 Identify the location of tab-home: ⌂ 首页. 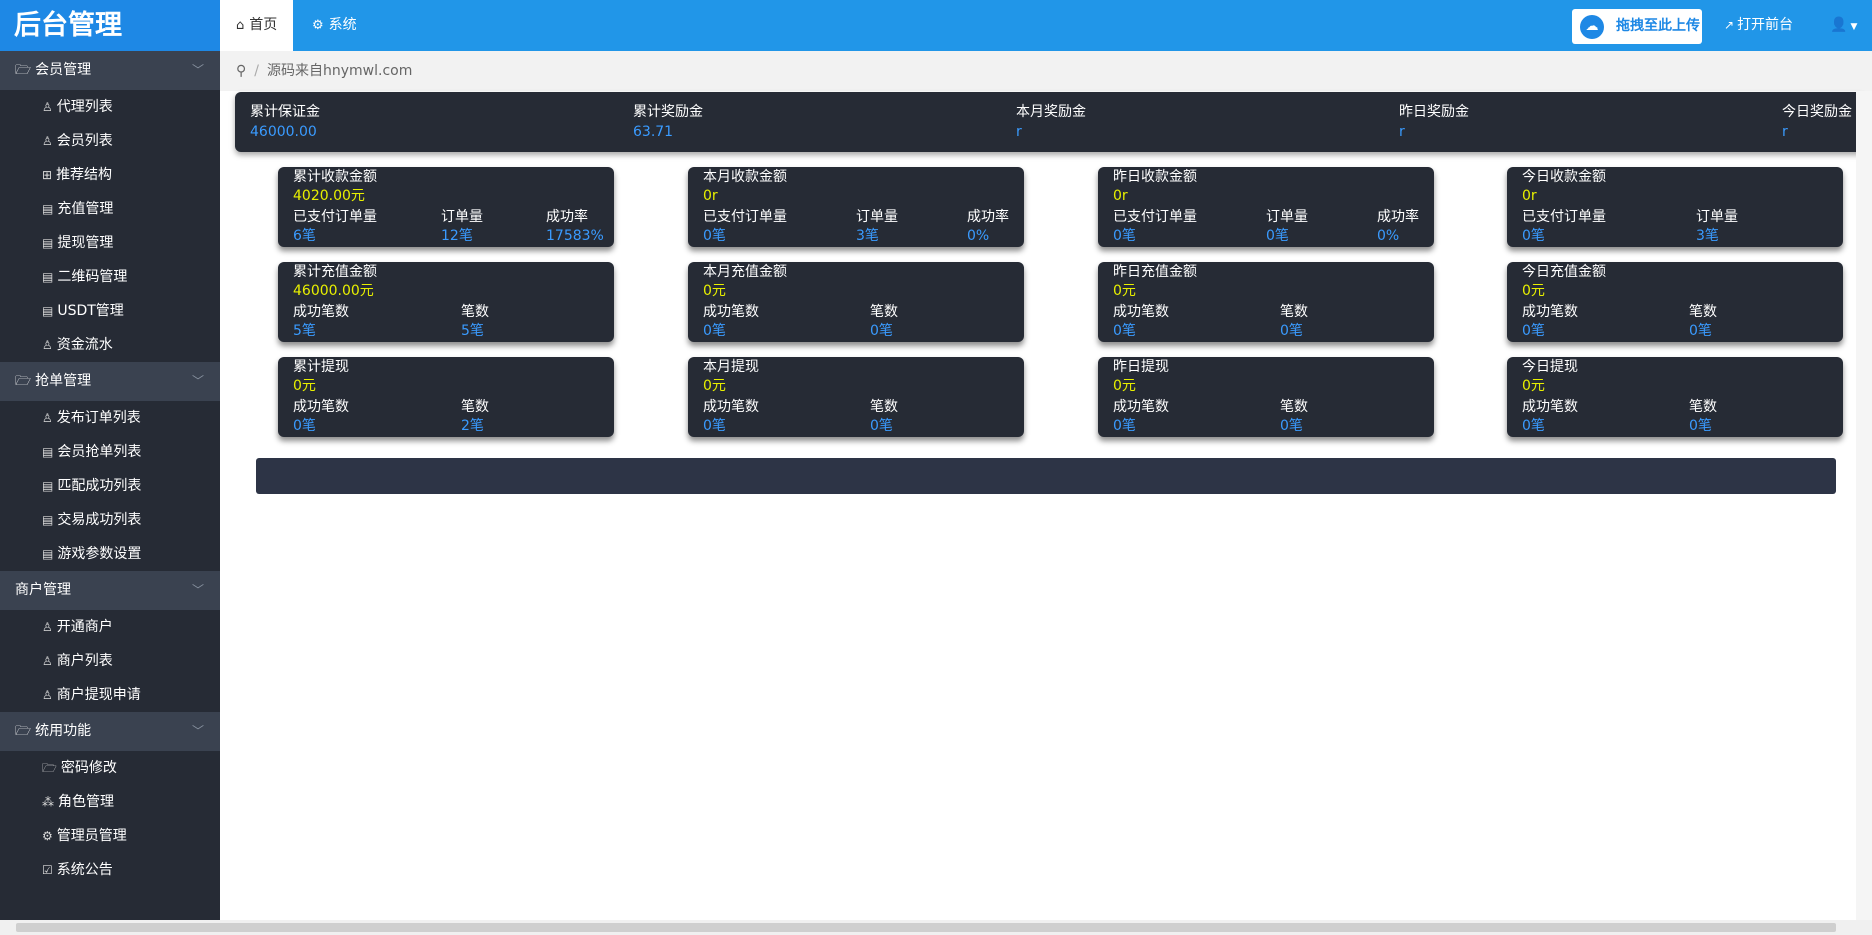
(257, 25).